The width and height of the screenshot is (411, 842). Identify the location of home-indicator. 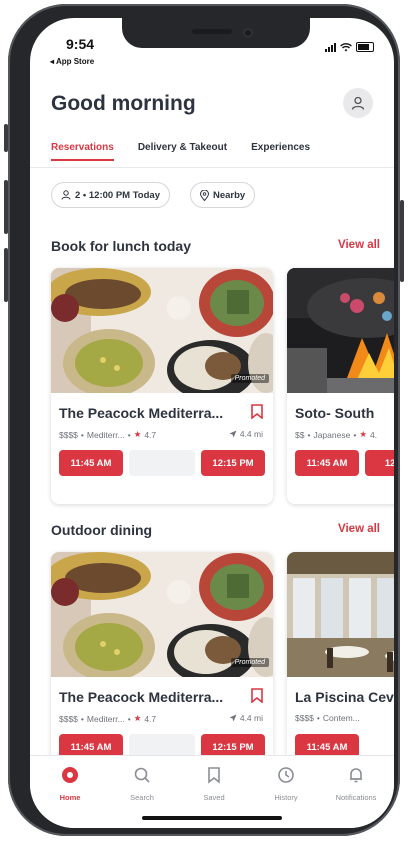
(212, 818).